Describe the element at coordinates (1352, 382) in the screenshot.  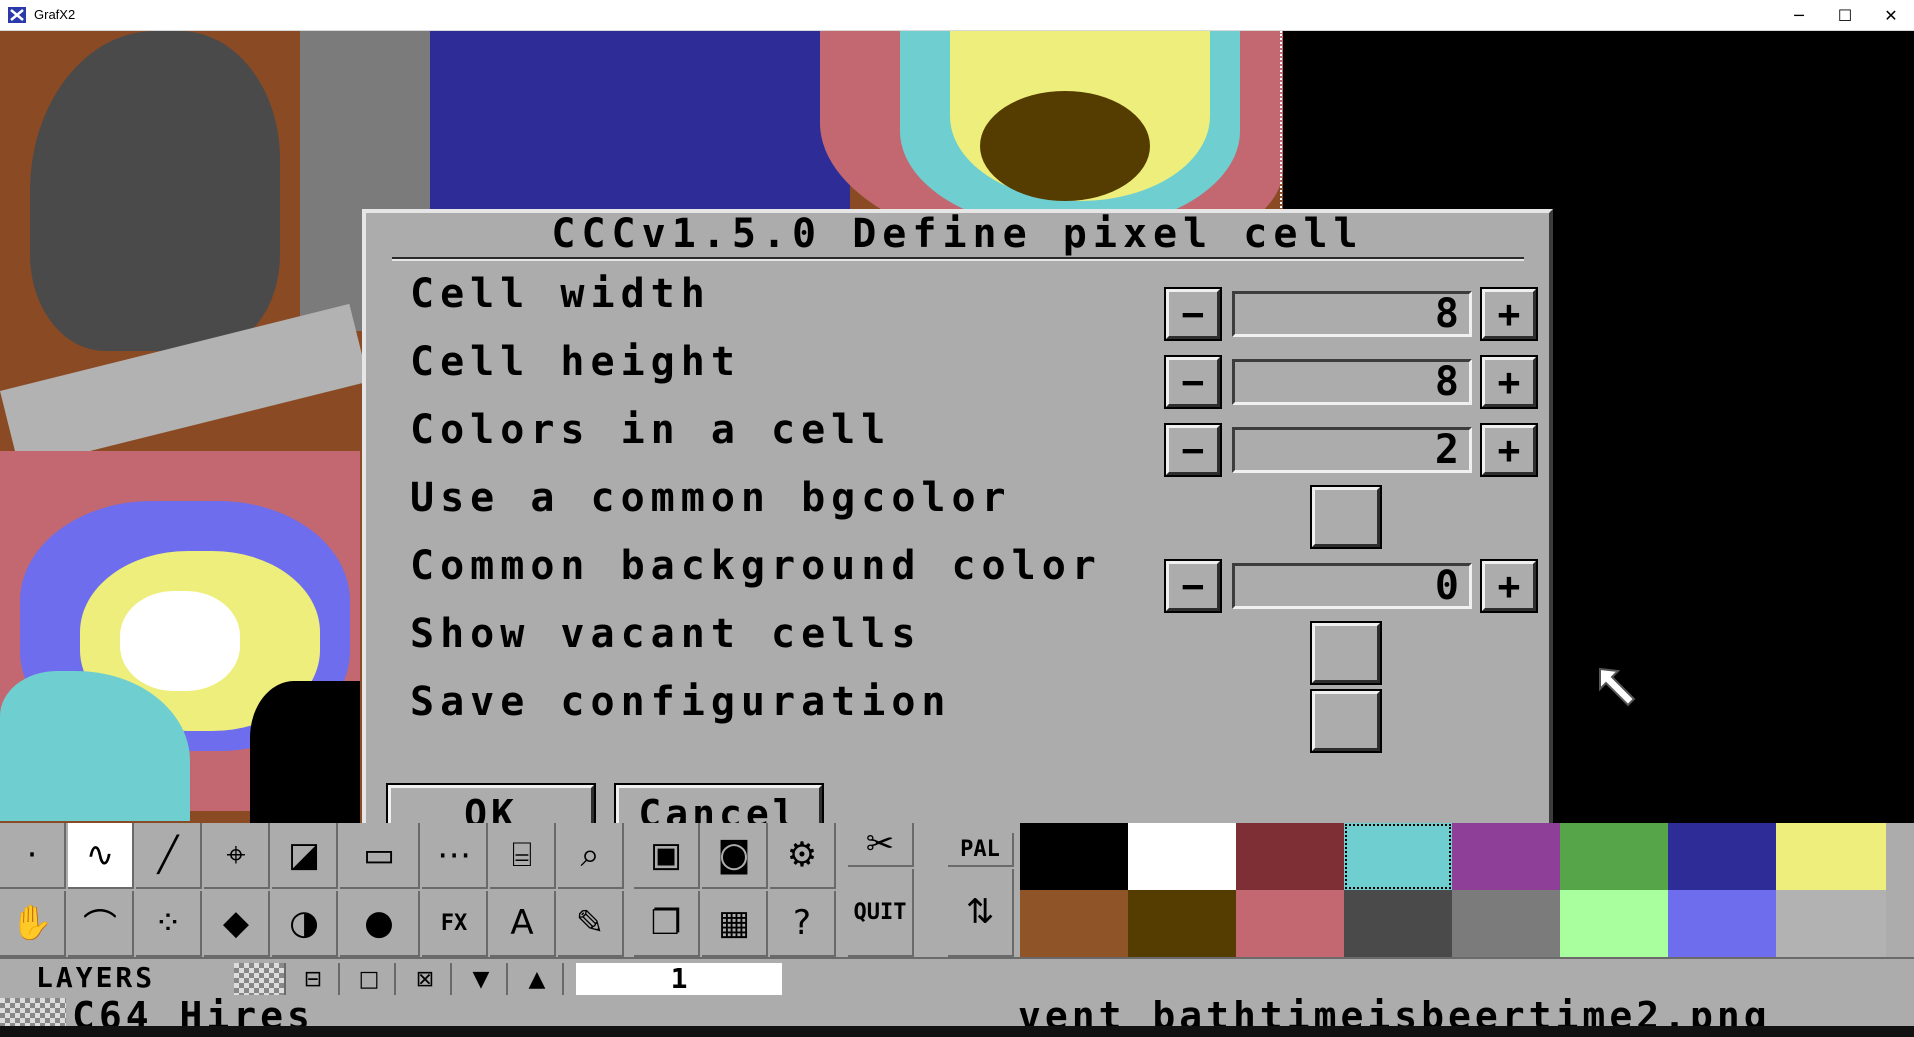
I see `cell-height-field: 8` at that location.